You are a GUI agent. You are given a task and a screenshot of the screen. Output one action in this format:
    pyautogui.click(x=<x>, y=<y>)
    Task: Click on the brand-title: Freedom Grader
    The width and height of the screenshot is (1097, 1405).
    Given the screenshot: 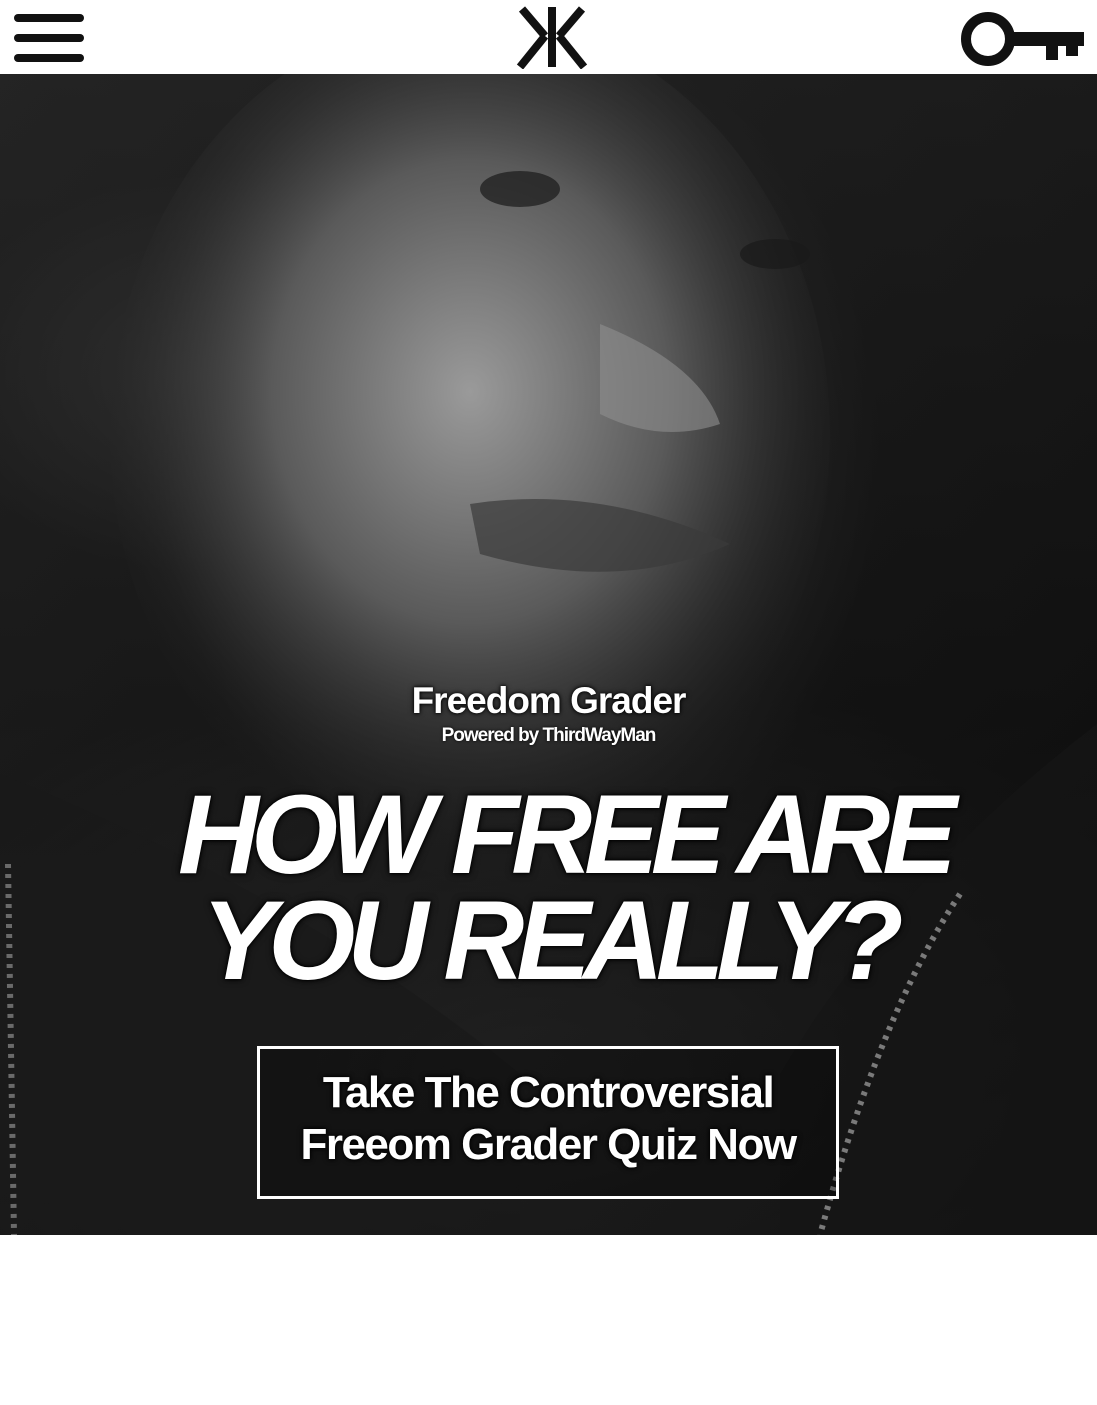 What is the action you would take?
    pyautogui.click(x=549, y=700)
    